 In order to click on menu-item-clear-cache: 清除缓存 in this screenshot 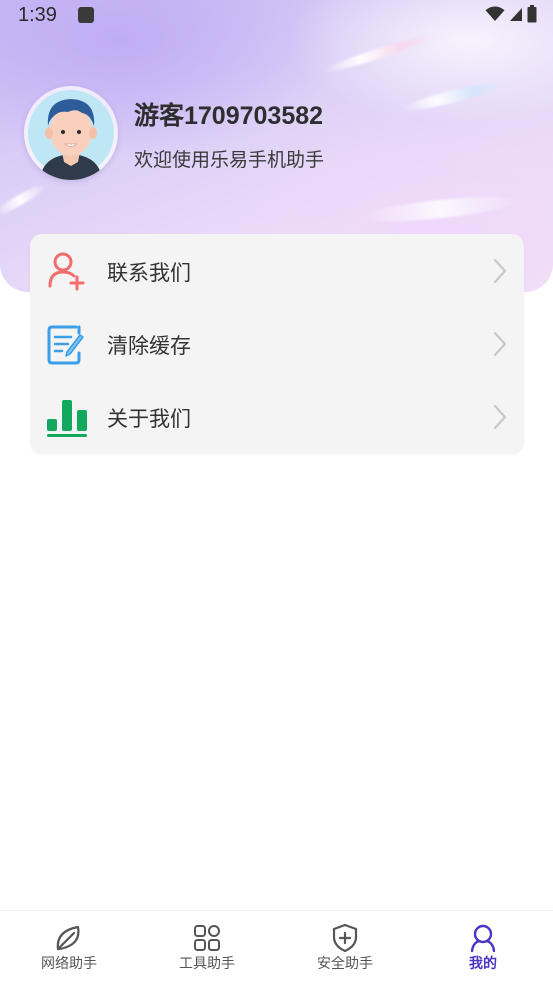, I will do `click(277, 343)`.